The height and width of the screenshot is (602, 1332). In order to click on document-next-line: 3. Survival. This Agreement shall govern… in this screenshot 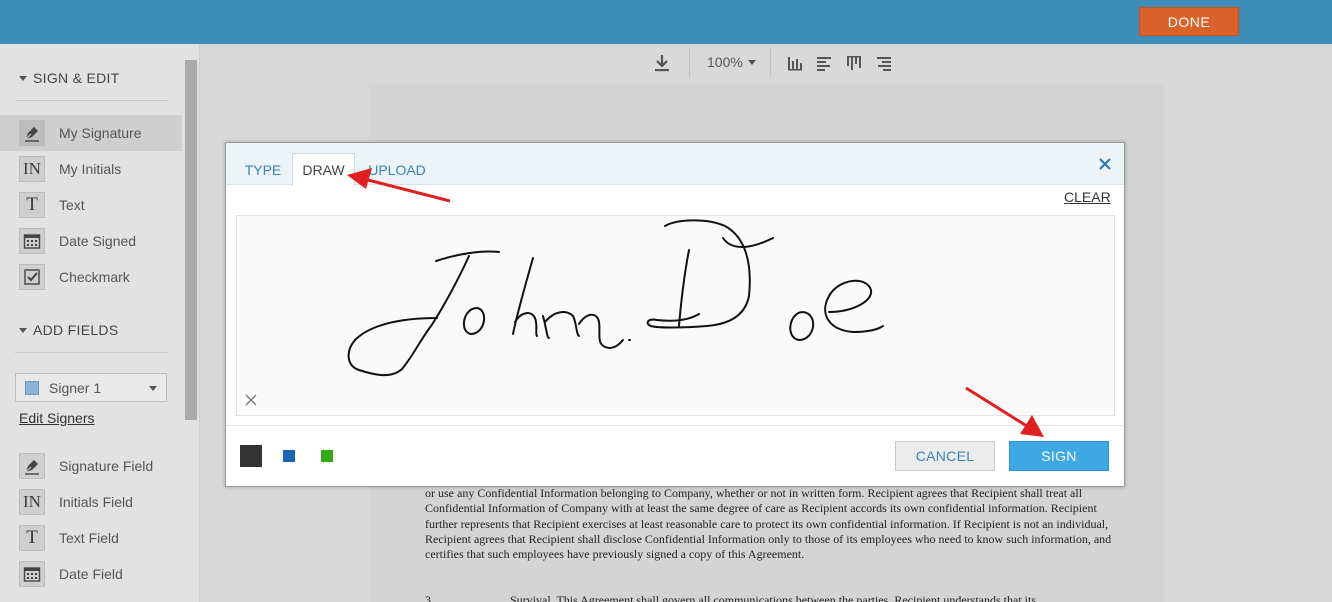, I will do `click(730, 597)`.